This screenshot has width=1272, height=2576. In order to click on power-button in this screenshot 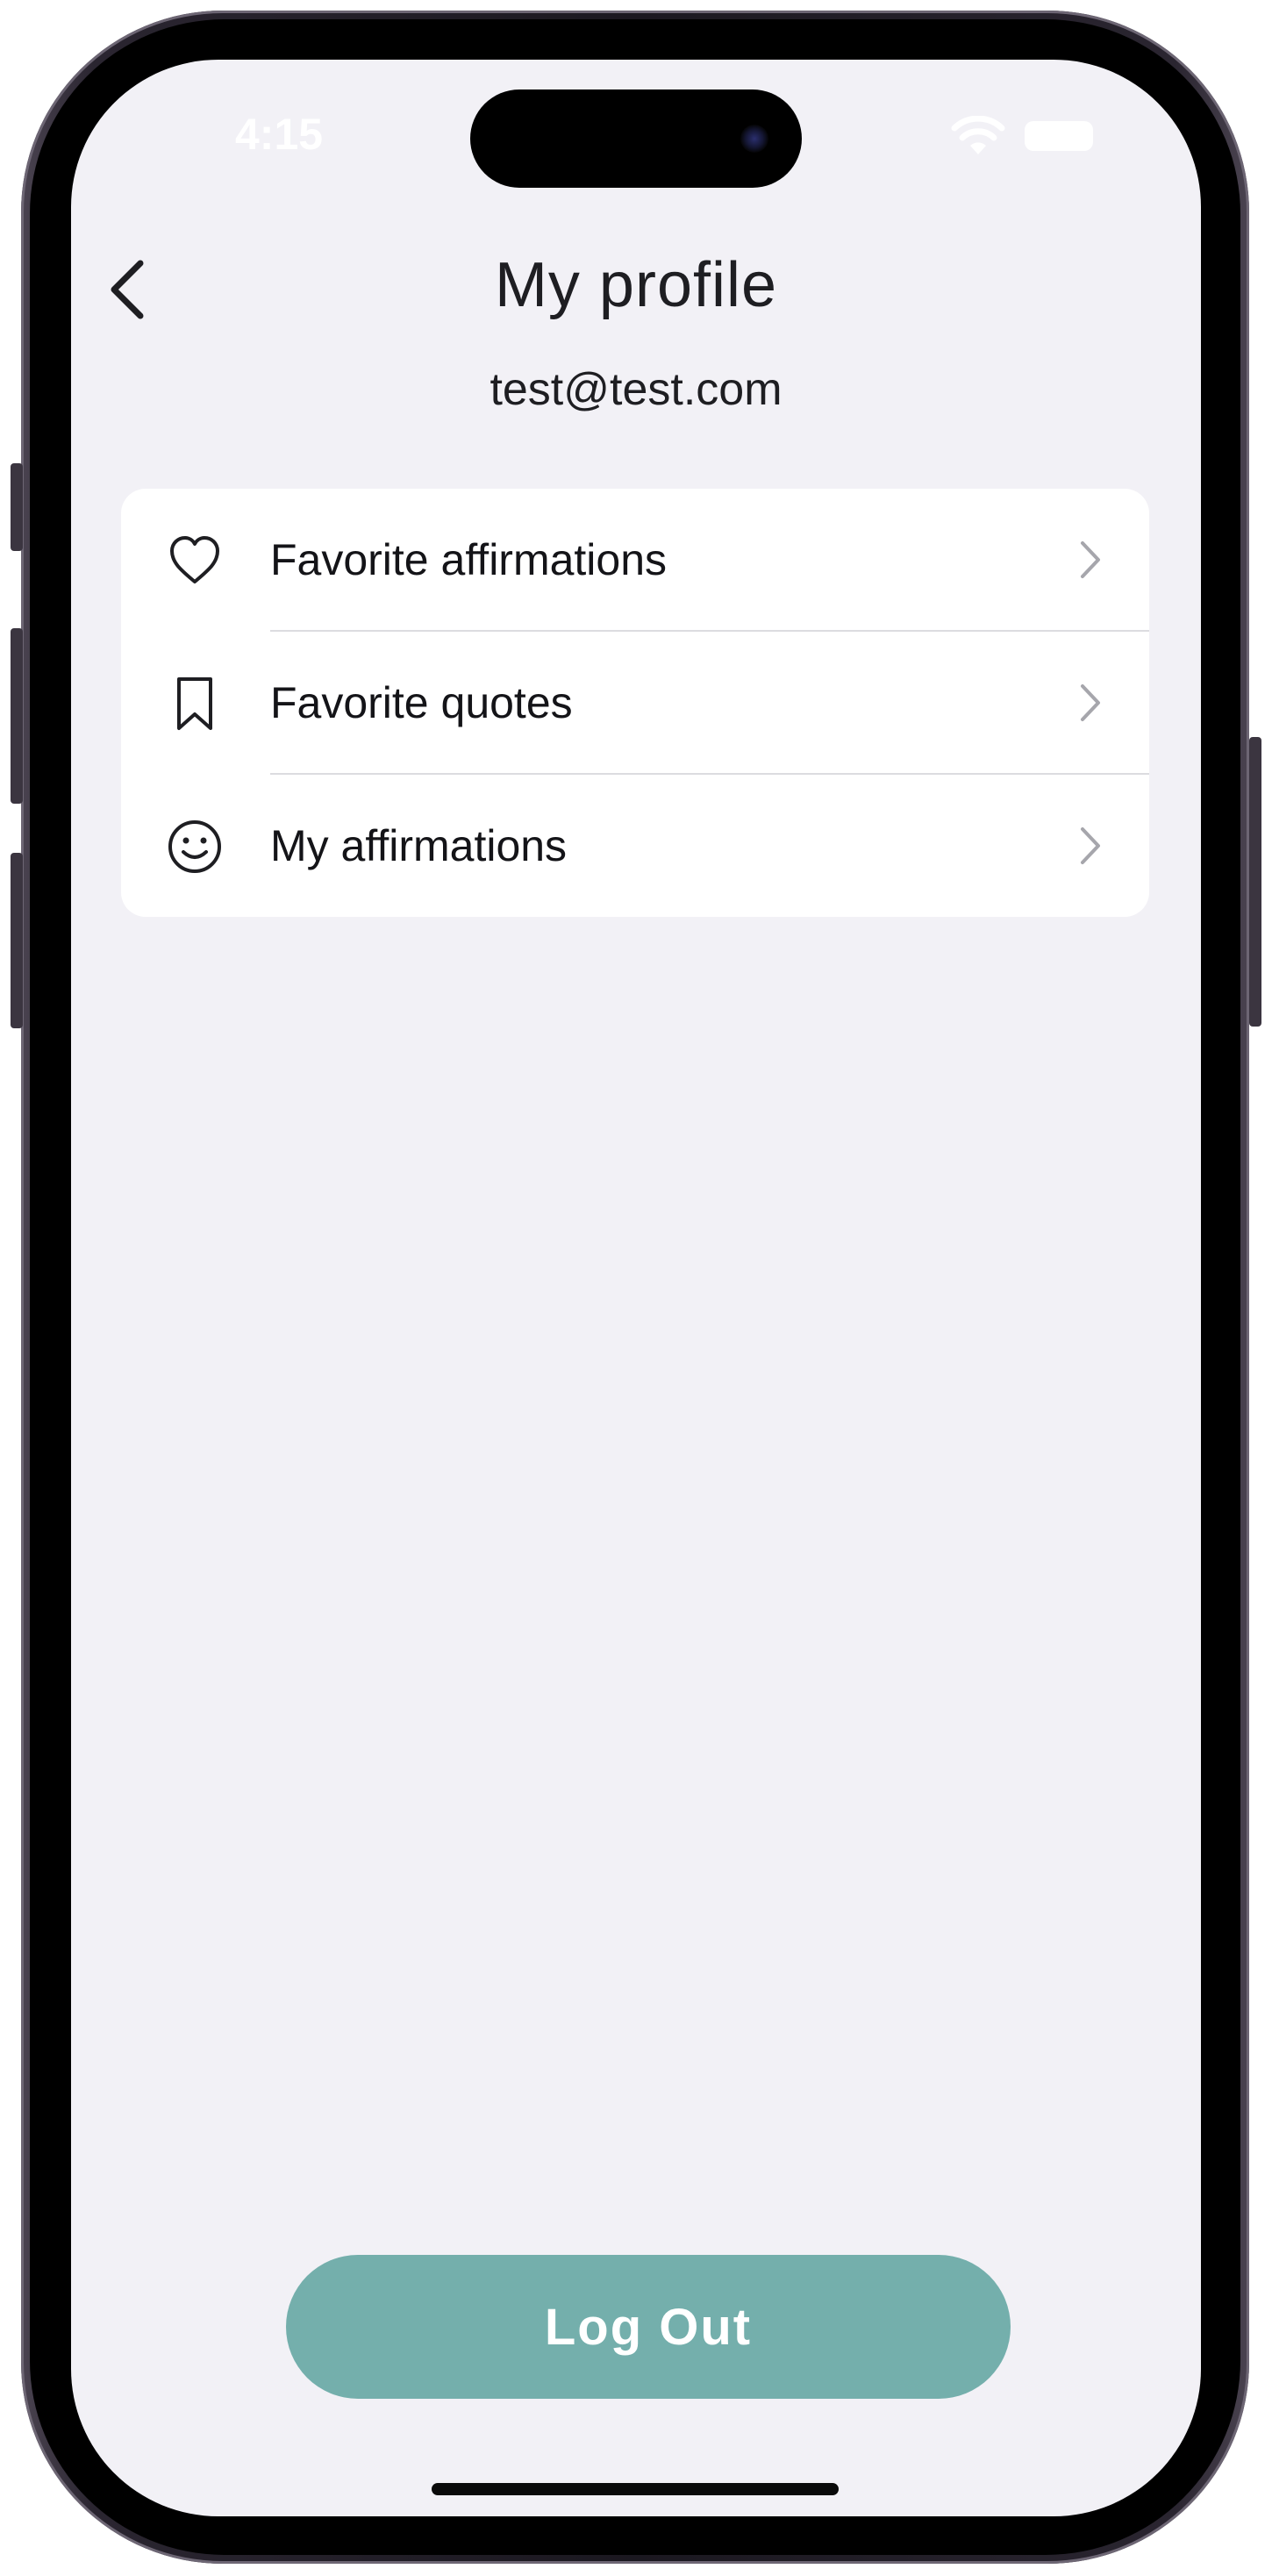, I will do `click(1255, 882)`.